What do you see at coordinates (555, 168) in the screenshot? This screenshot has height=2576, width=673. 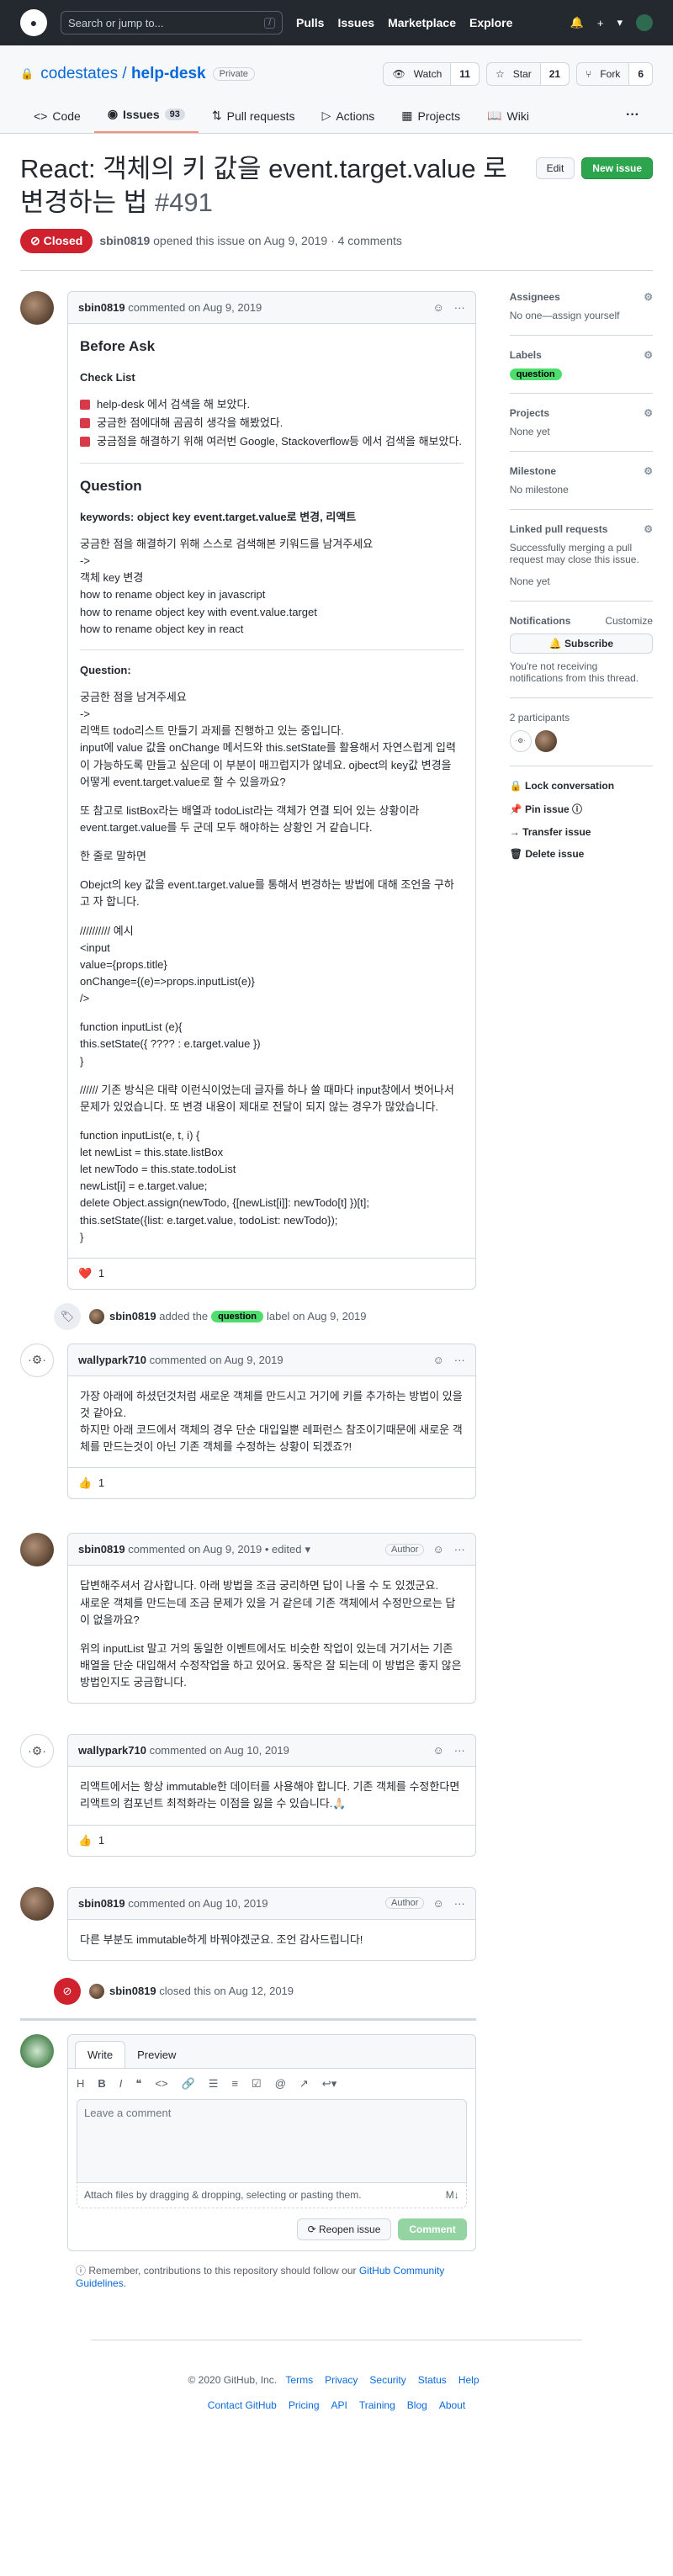 I see `edit-button: Edit` at bounding box center [555, 168].